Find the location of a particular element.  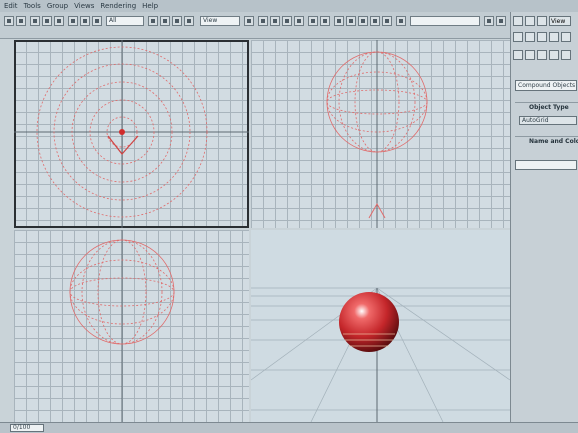

menu-rendering: Rendering is located at coordinates (118, 6).